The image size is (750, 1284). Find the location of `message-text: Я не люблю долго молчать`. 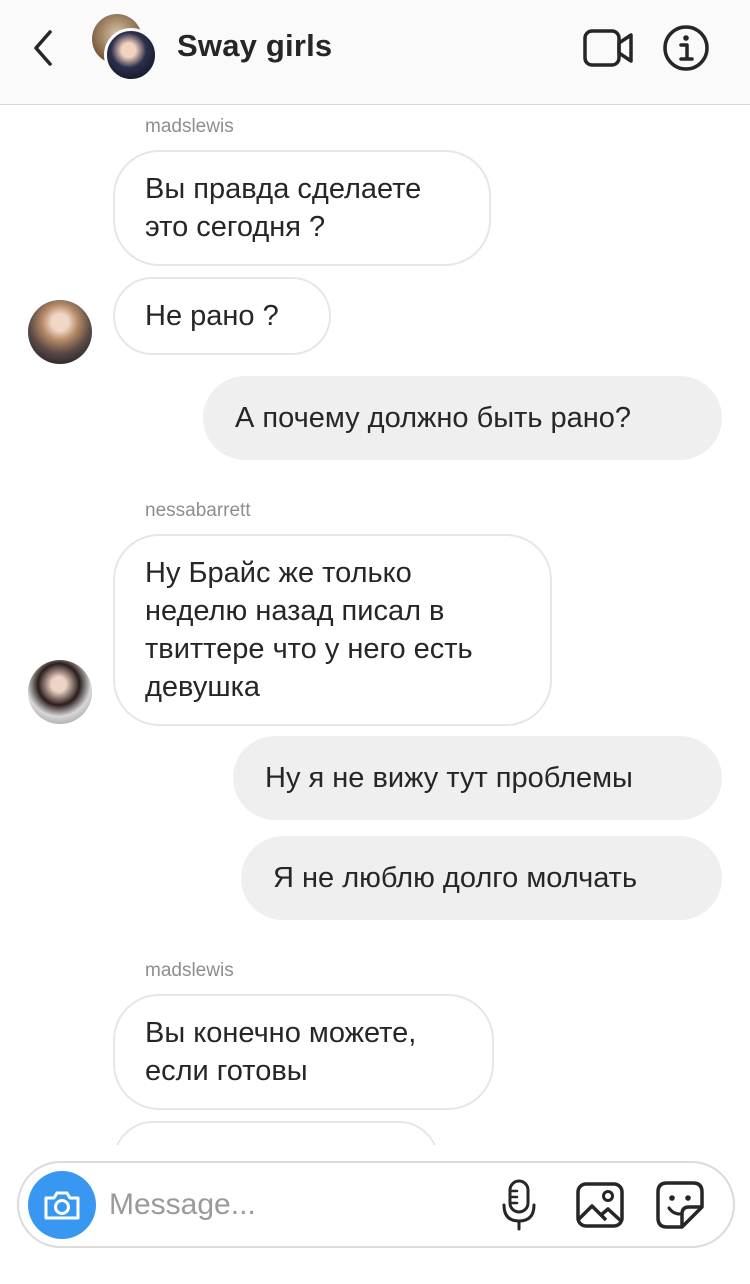

message-text: Я не люблю долго молчать is located at coordinates (455, 878).